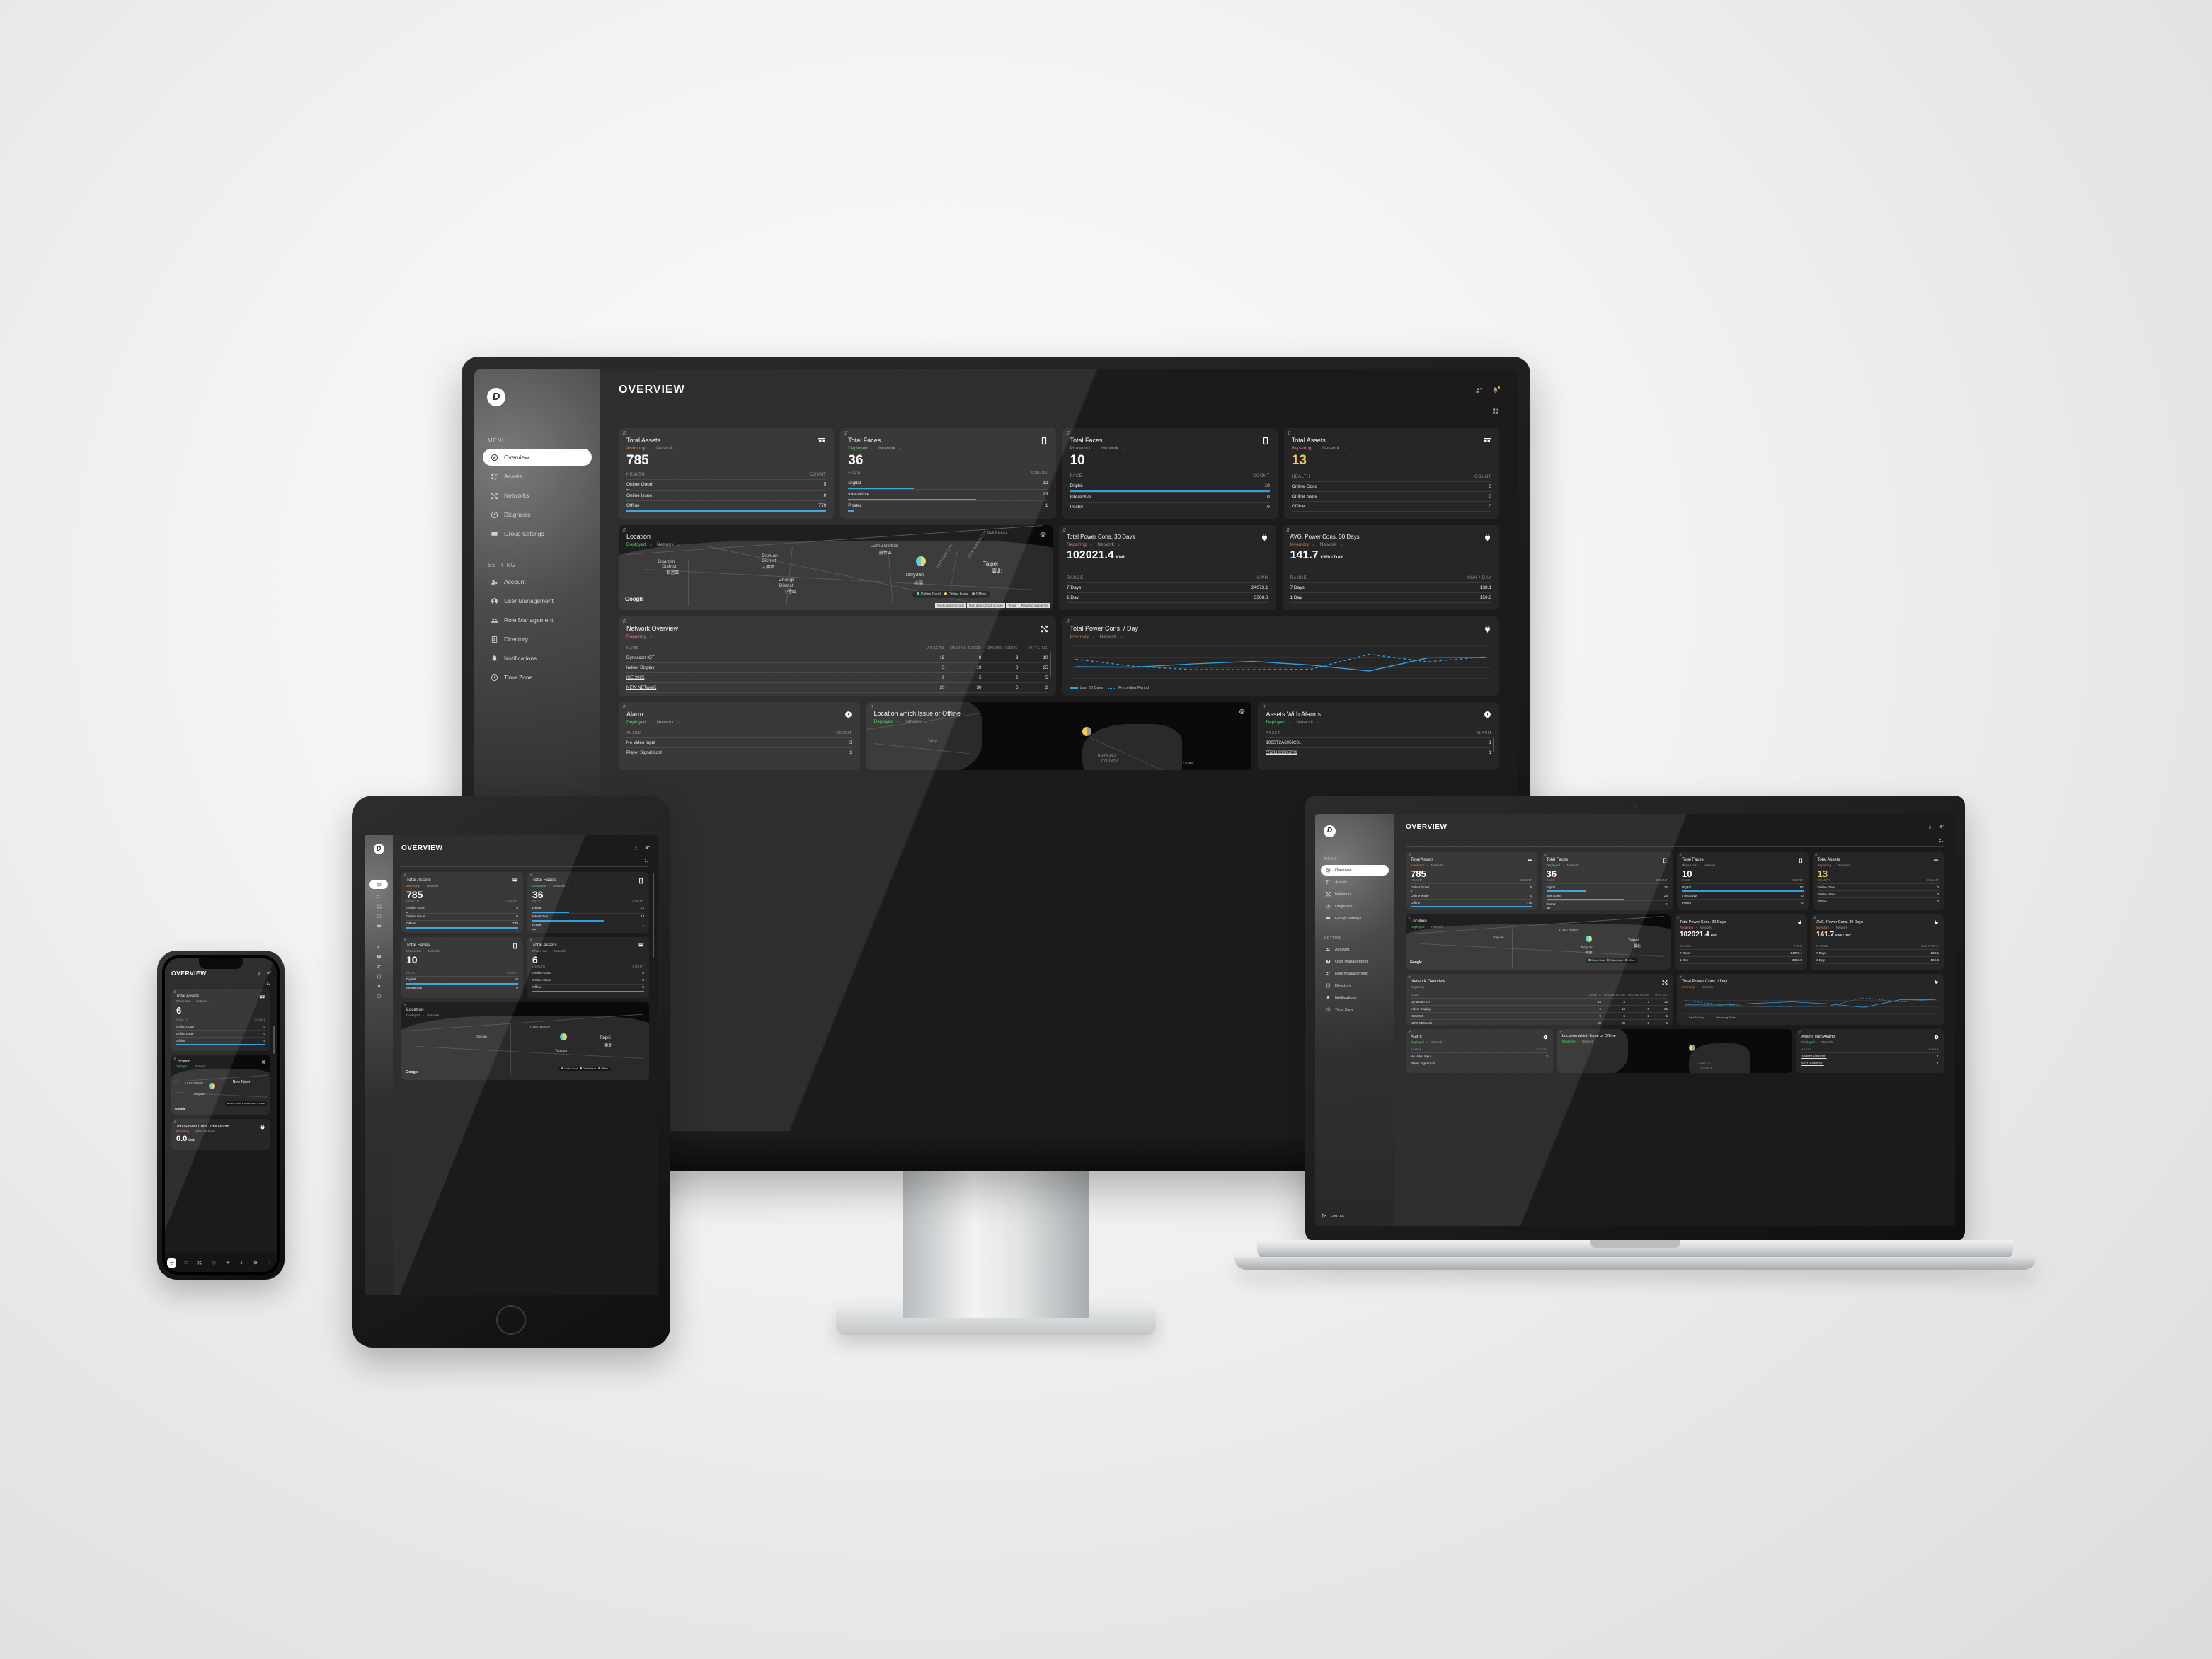  What do you see at coordinates (270, 1263) in the screenshot?
I see `more-icon` at bounding box center [270, 1263].